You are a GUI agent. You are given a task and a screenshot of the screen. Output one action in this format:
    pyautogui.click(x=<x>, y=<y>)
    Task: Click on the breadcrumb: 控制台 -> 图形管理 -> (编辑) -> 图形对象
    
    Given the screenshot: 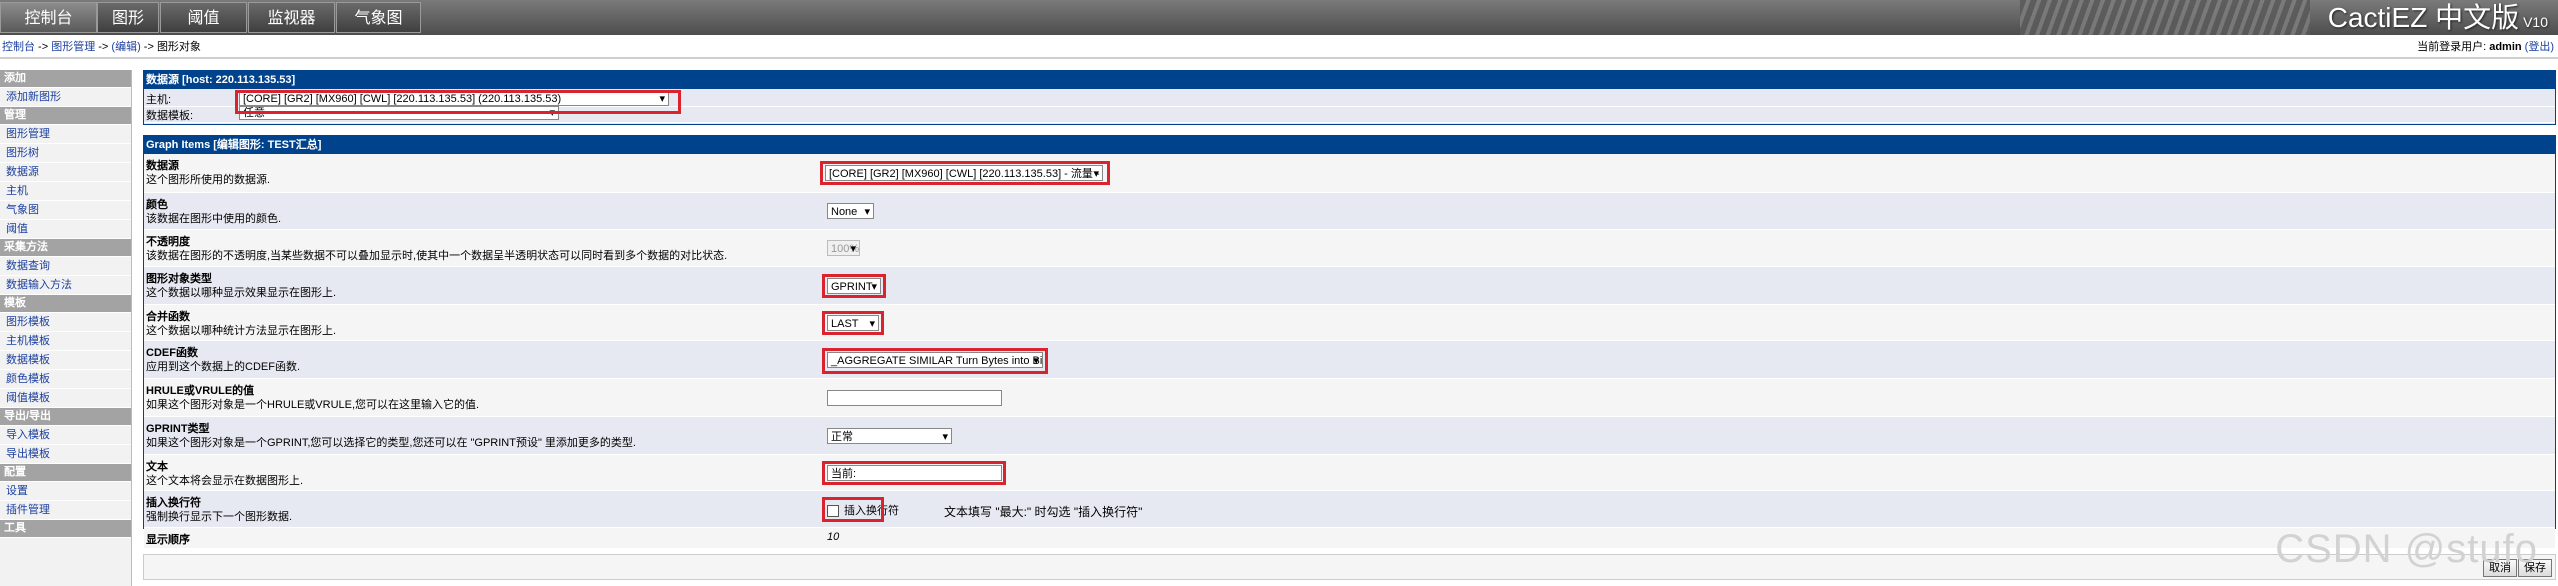 What is the action you would take?
    pyautogui.click(x=101, y=47)
    